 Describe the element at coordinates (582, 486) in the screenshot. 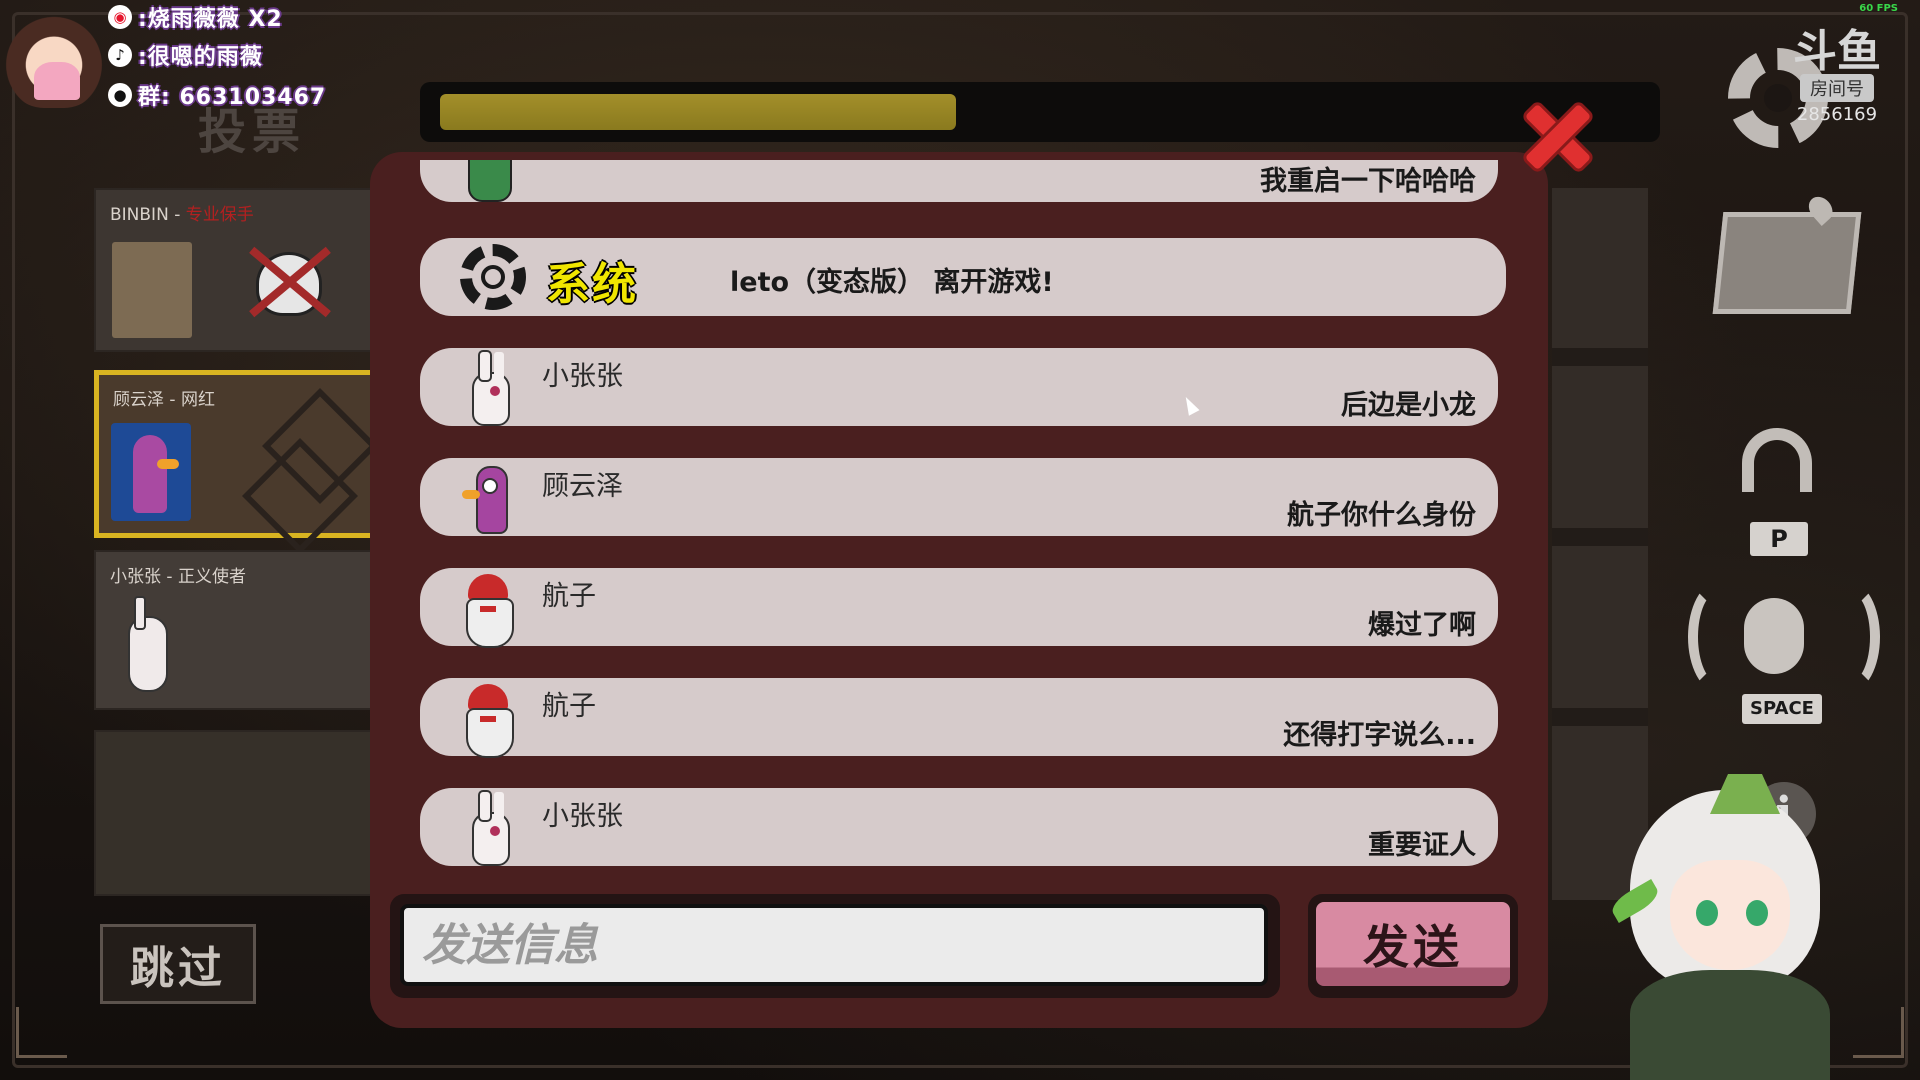

I see `chat-sender: 顾云泽` at that location.